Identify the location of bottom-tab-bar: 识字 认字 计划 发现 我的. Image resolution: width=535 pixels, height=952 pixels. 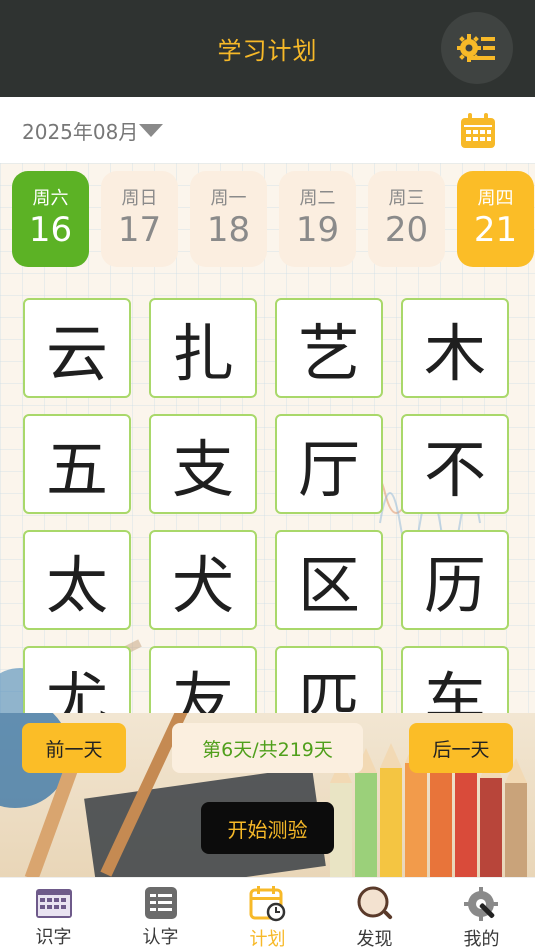
(267, 914).